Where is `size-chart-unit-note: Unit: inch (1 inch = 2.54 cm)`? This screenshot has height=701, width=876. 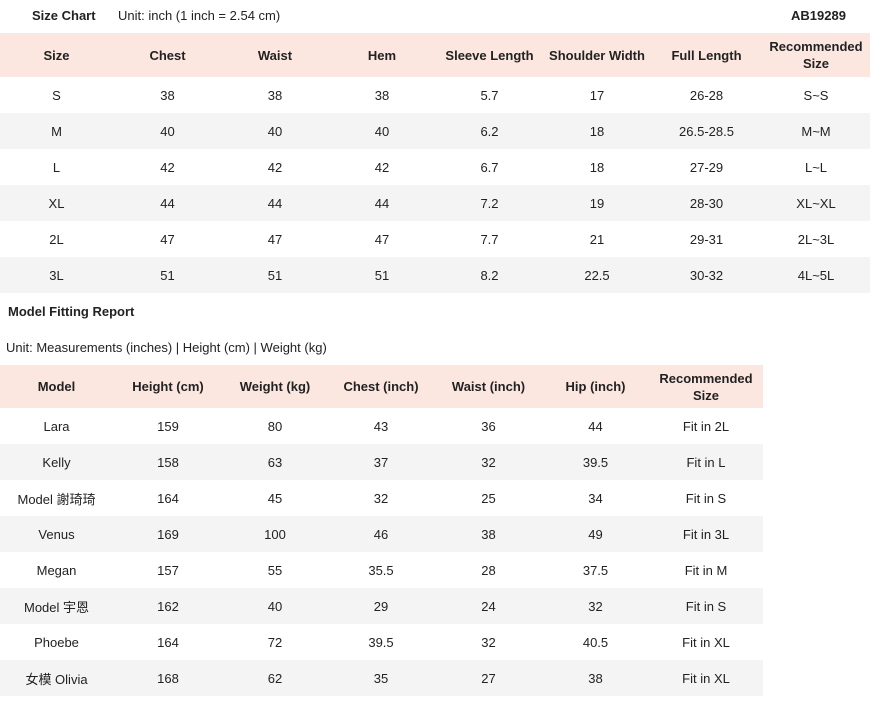 size-chart-unit-note: Unit: inch (1 inch = 2.54 cm) is located at coordinates (199, 15).